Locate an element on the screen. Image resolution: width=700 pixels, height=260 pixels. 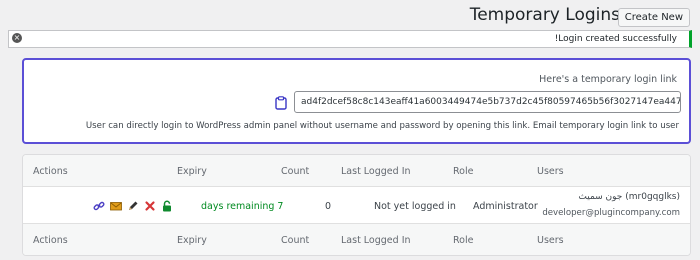
last-logged-in-value: Not yet logged in is located at coordinates (415, 206).